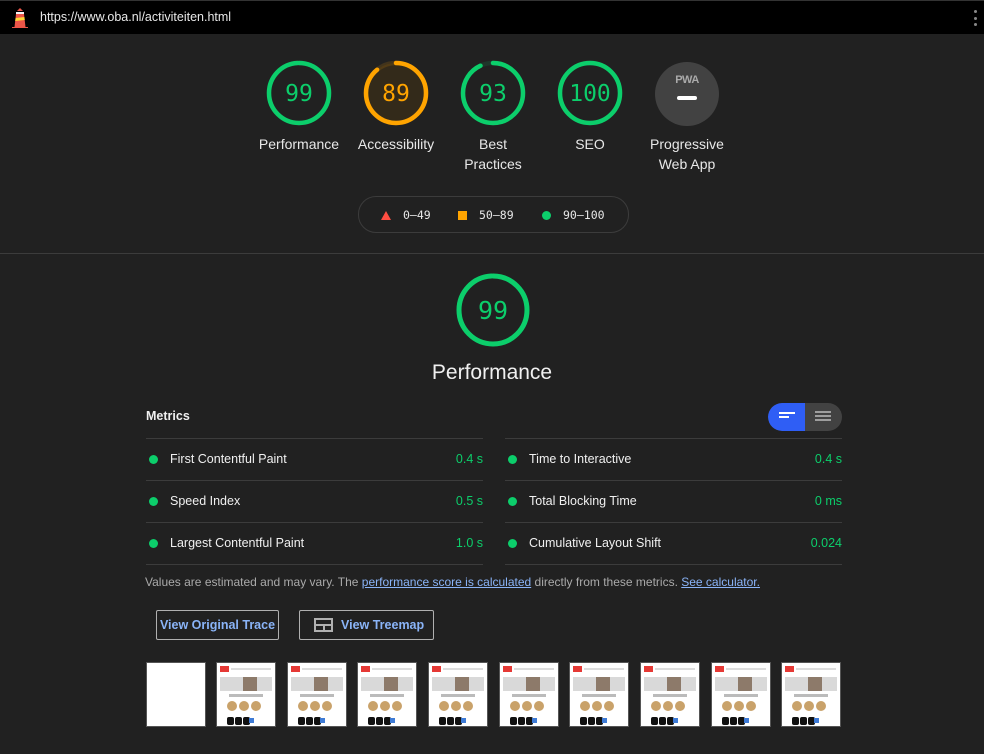 Image resolution: width=984 pixels, height=754 pixels. What do you see at coordinates (493, 214) in the screenshot?
I see `score-scale-legend: 0–49 50–89 90–100` at bounding box center [493, 214].